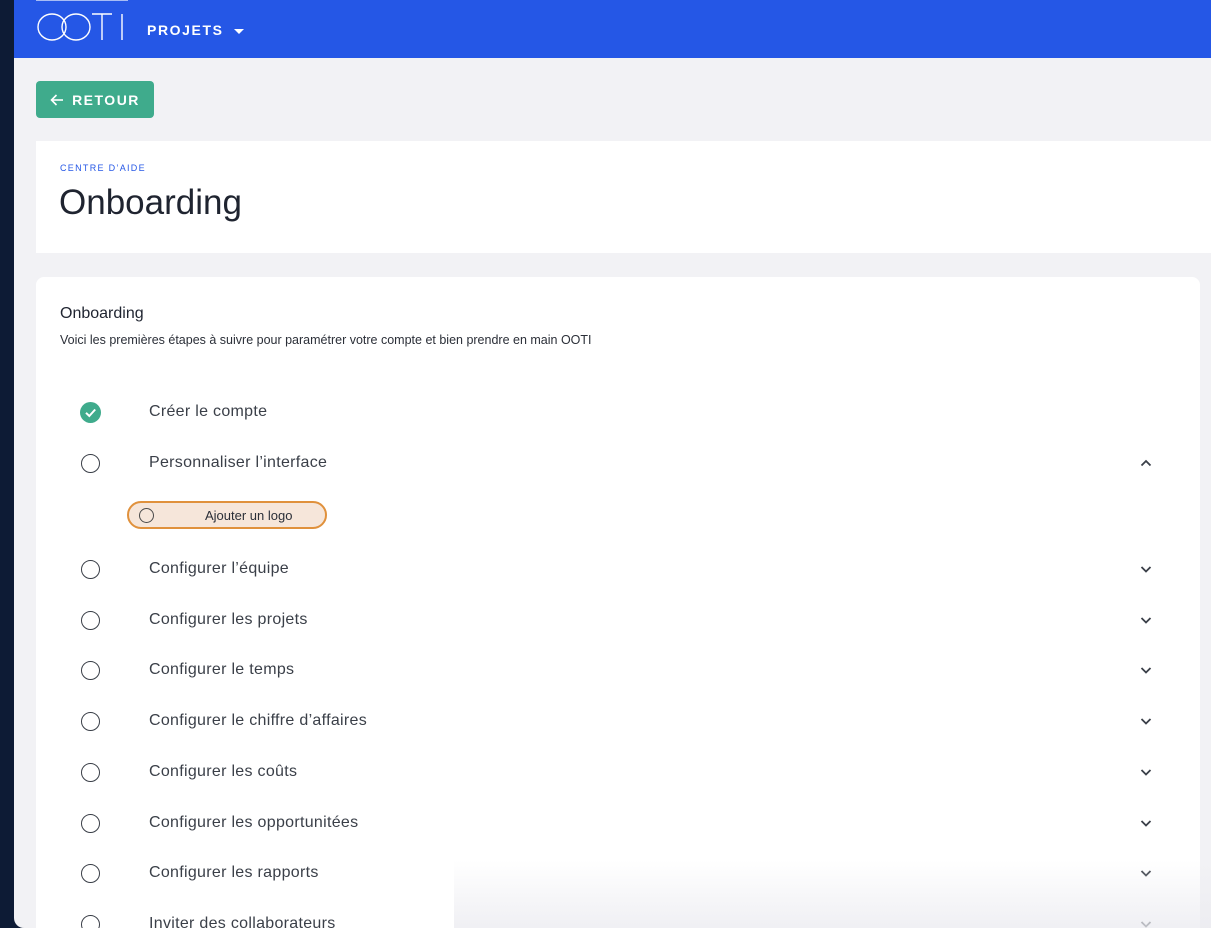 The image size is (1211, 928). Describe the element at coordinates (106, 99) in the screenshot. I see `back-button-label: RETOUR` at that location.